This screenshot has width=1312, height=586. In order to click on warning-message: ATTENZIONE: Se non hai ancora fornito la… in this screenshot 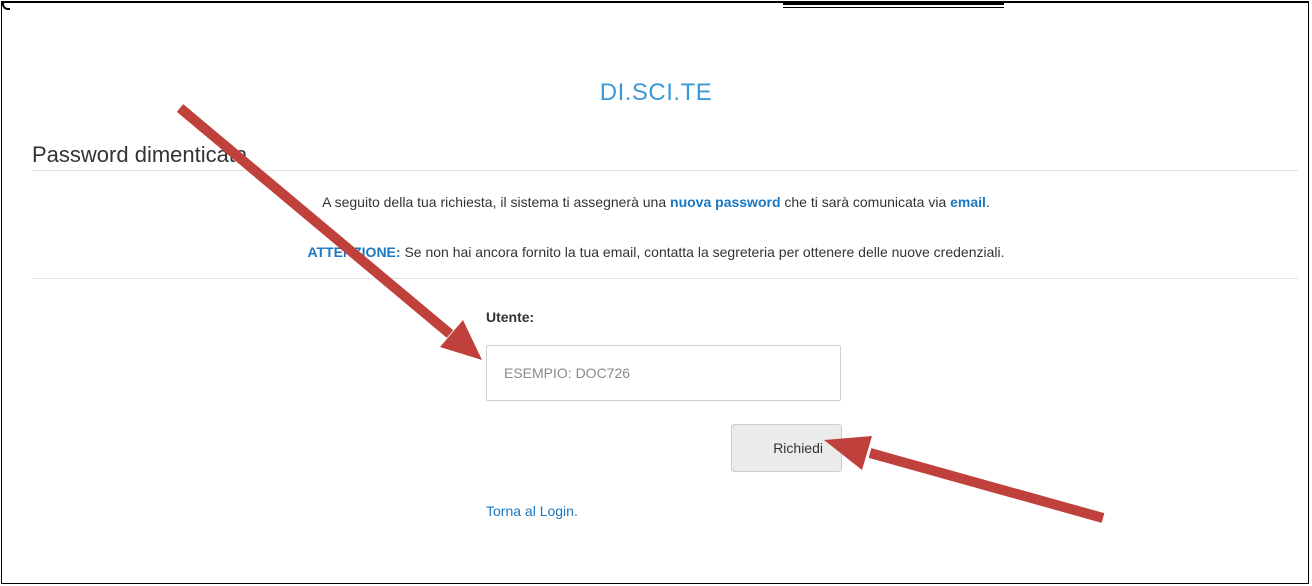, I will do `click(655, 252)`.